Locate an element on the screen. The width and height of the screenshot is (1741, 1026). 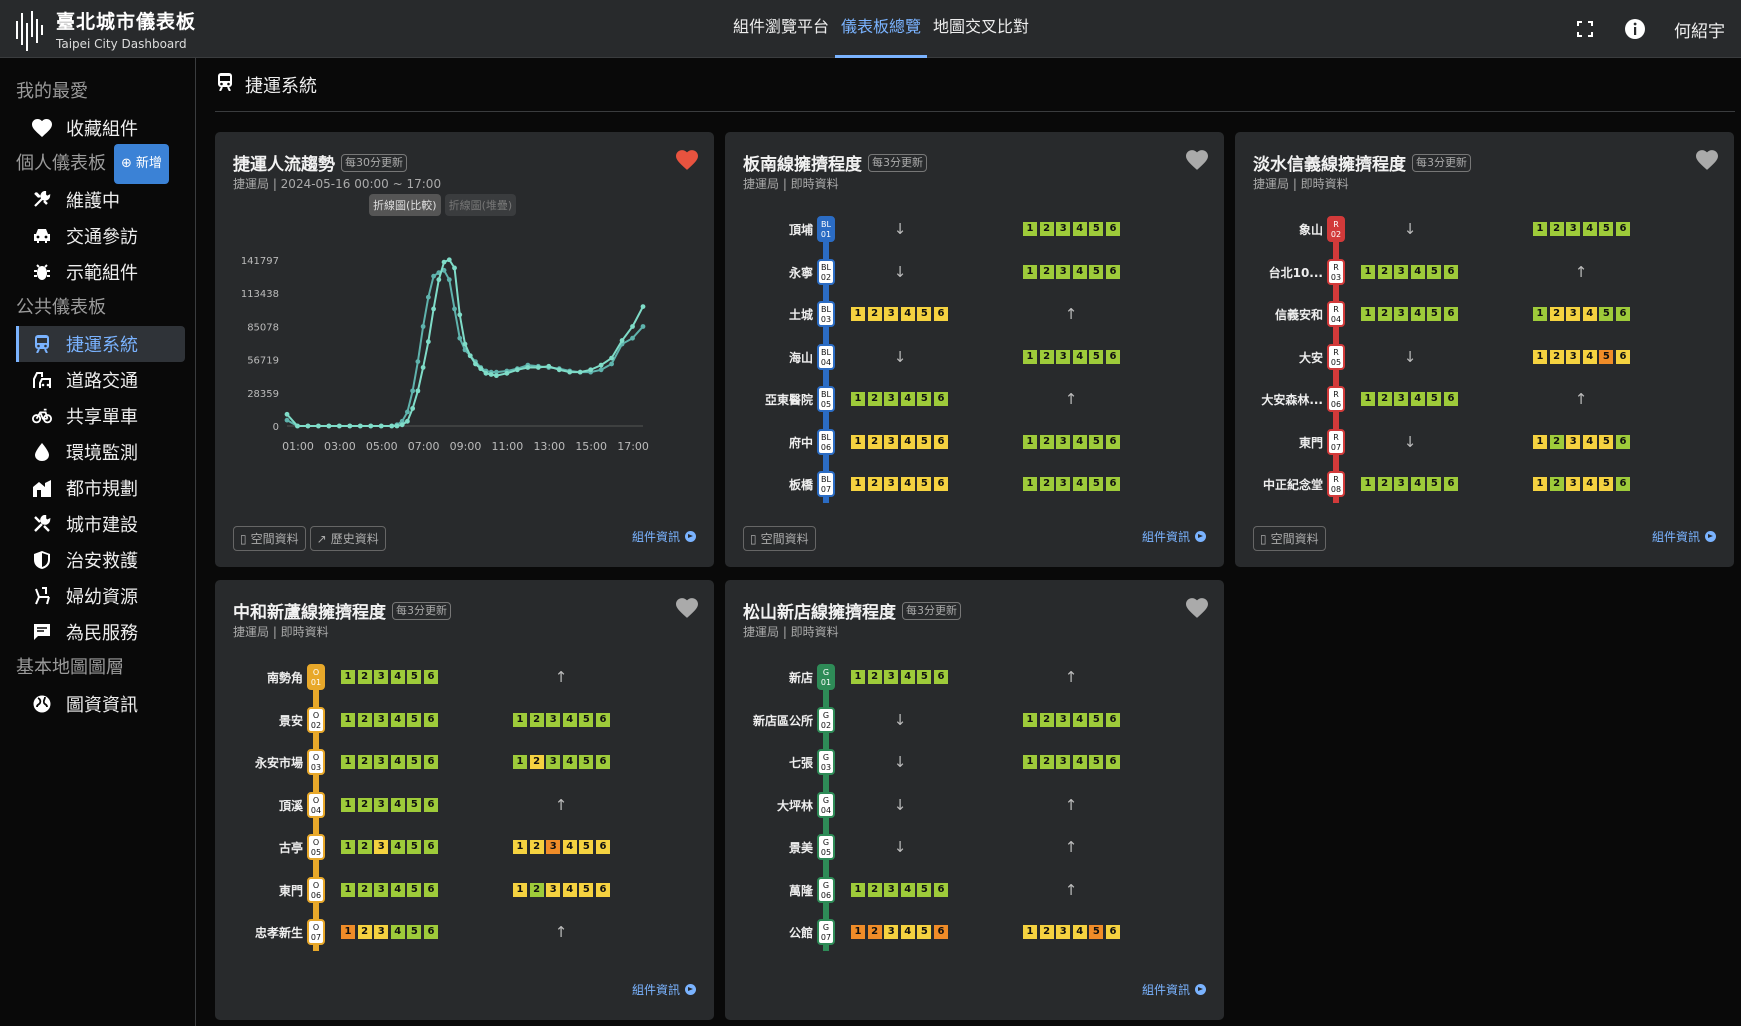
new-dashboard-button: ⊕ 新增 is located at coordinates (141, 164).